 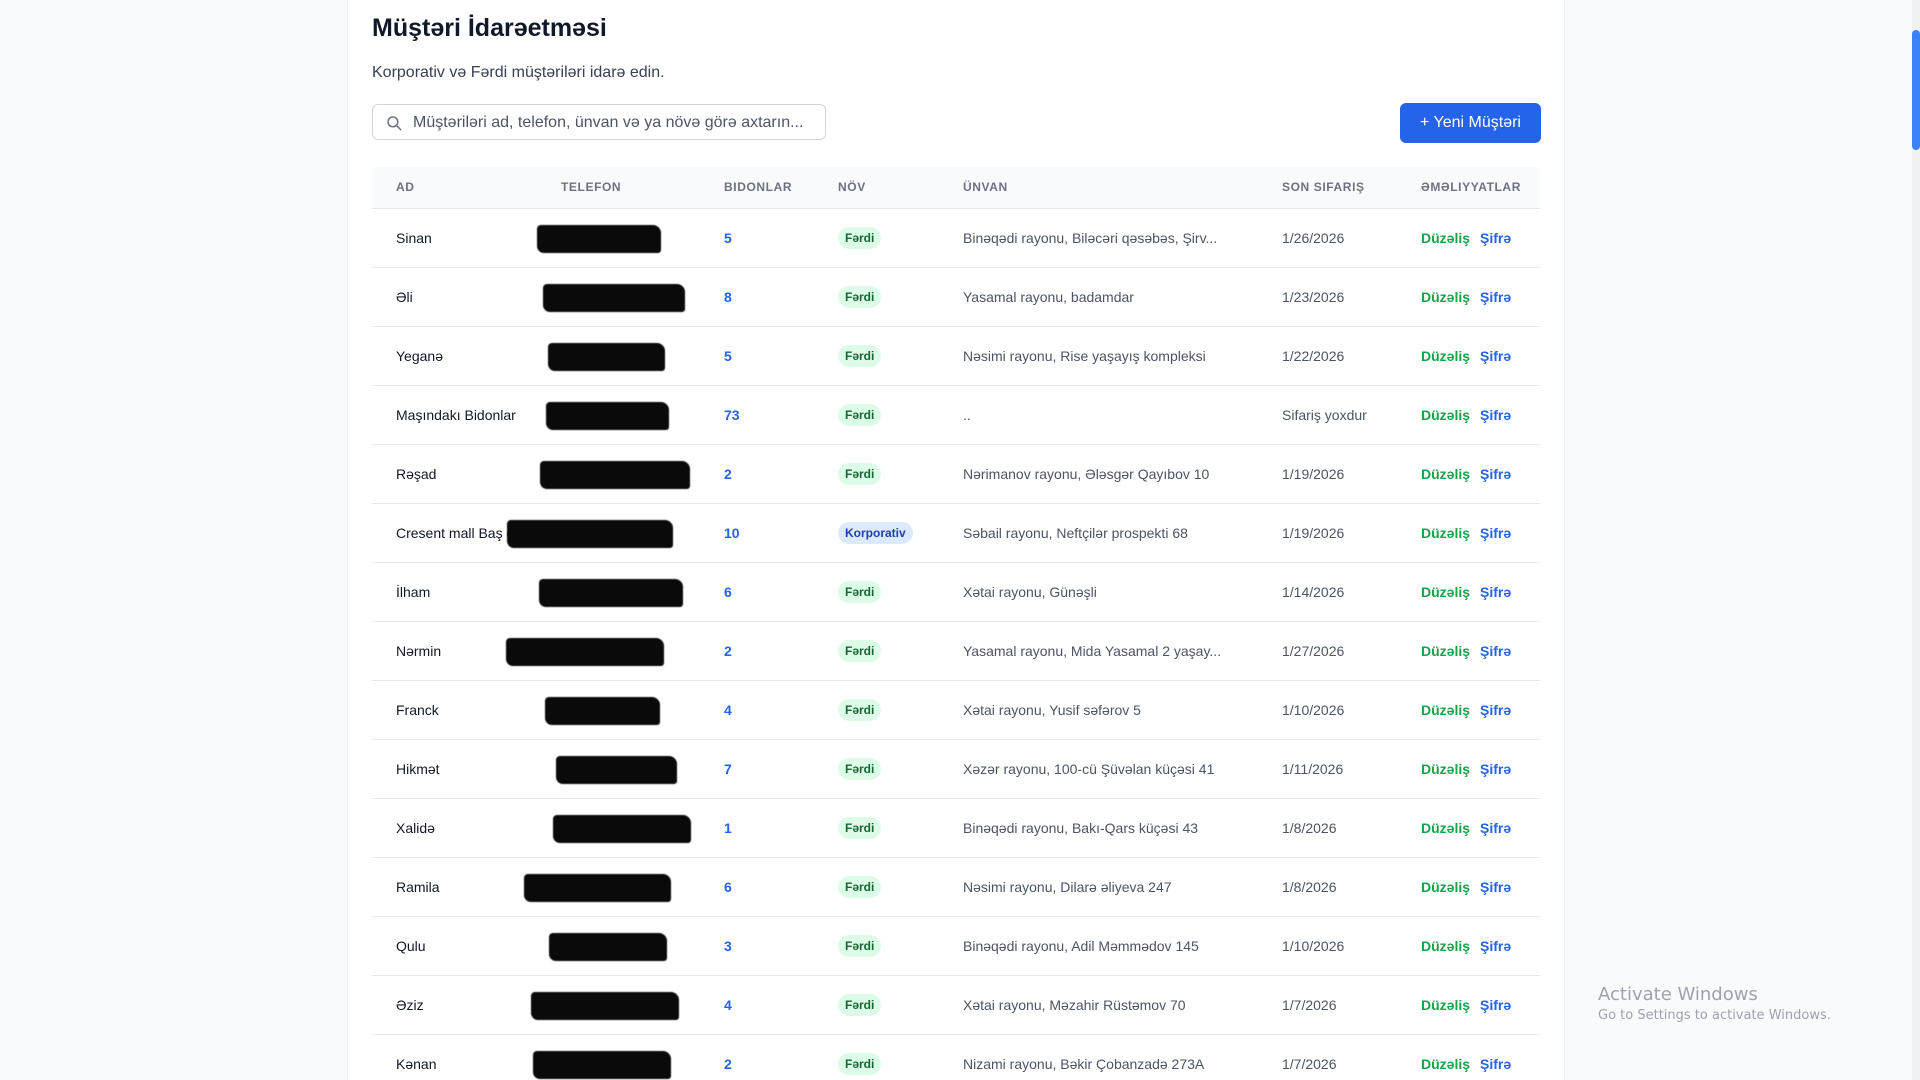 What do you see at coordinates (489, 28) in the screenshot?
I see `page-title: Müştəri İdarəetməsi` at bounding box center [489, 28].